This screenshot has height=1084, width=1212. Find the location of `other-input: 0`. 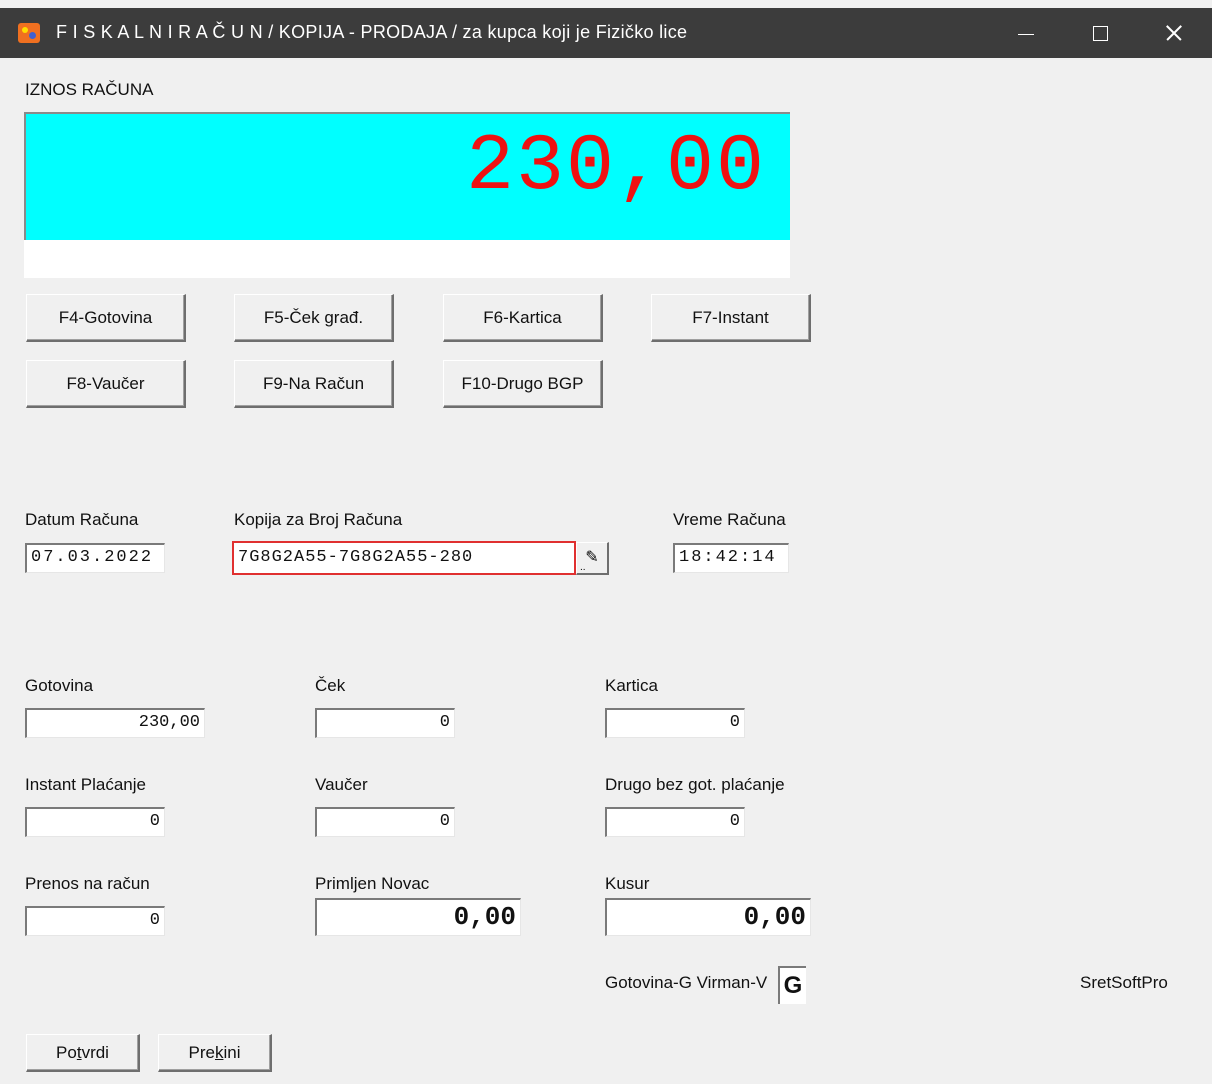

other-input: 0 is located at coordinates (675, 822).